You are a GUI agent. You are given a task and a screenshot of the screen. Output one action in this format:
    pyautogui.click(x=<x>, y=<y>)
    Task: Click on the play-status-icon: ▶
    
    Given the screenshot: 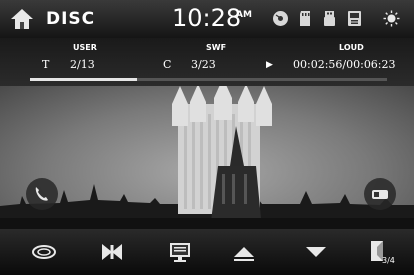 What is the action you would take?
    pyautogui.click(x=269, y=65)
    